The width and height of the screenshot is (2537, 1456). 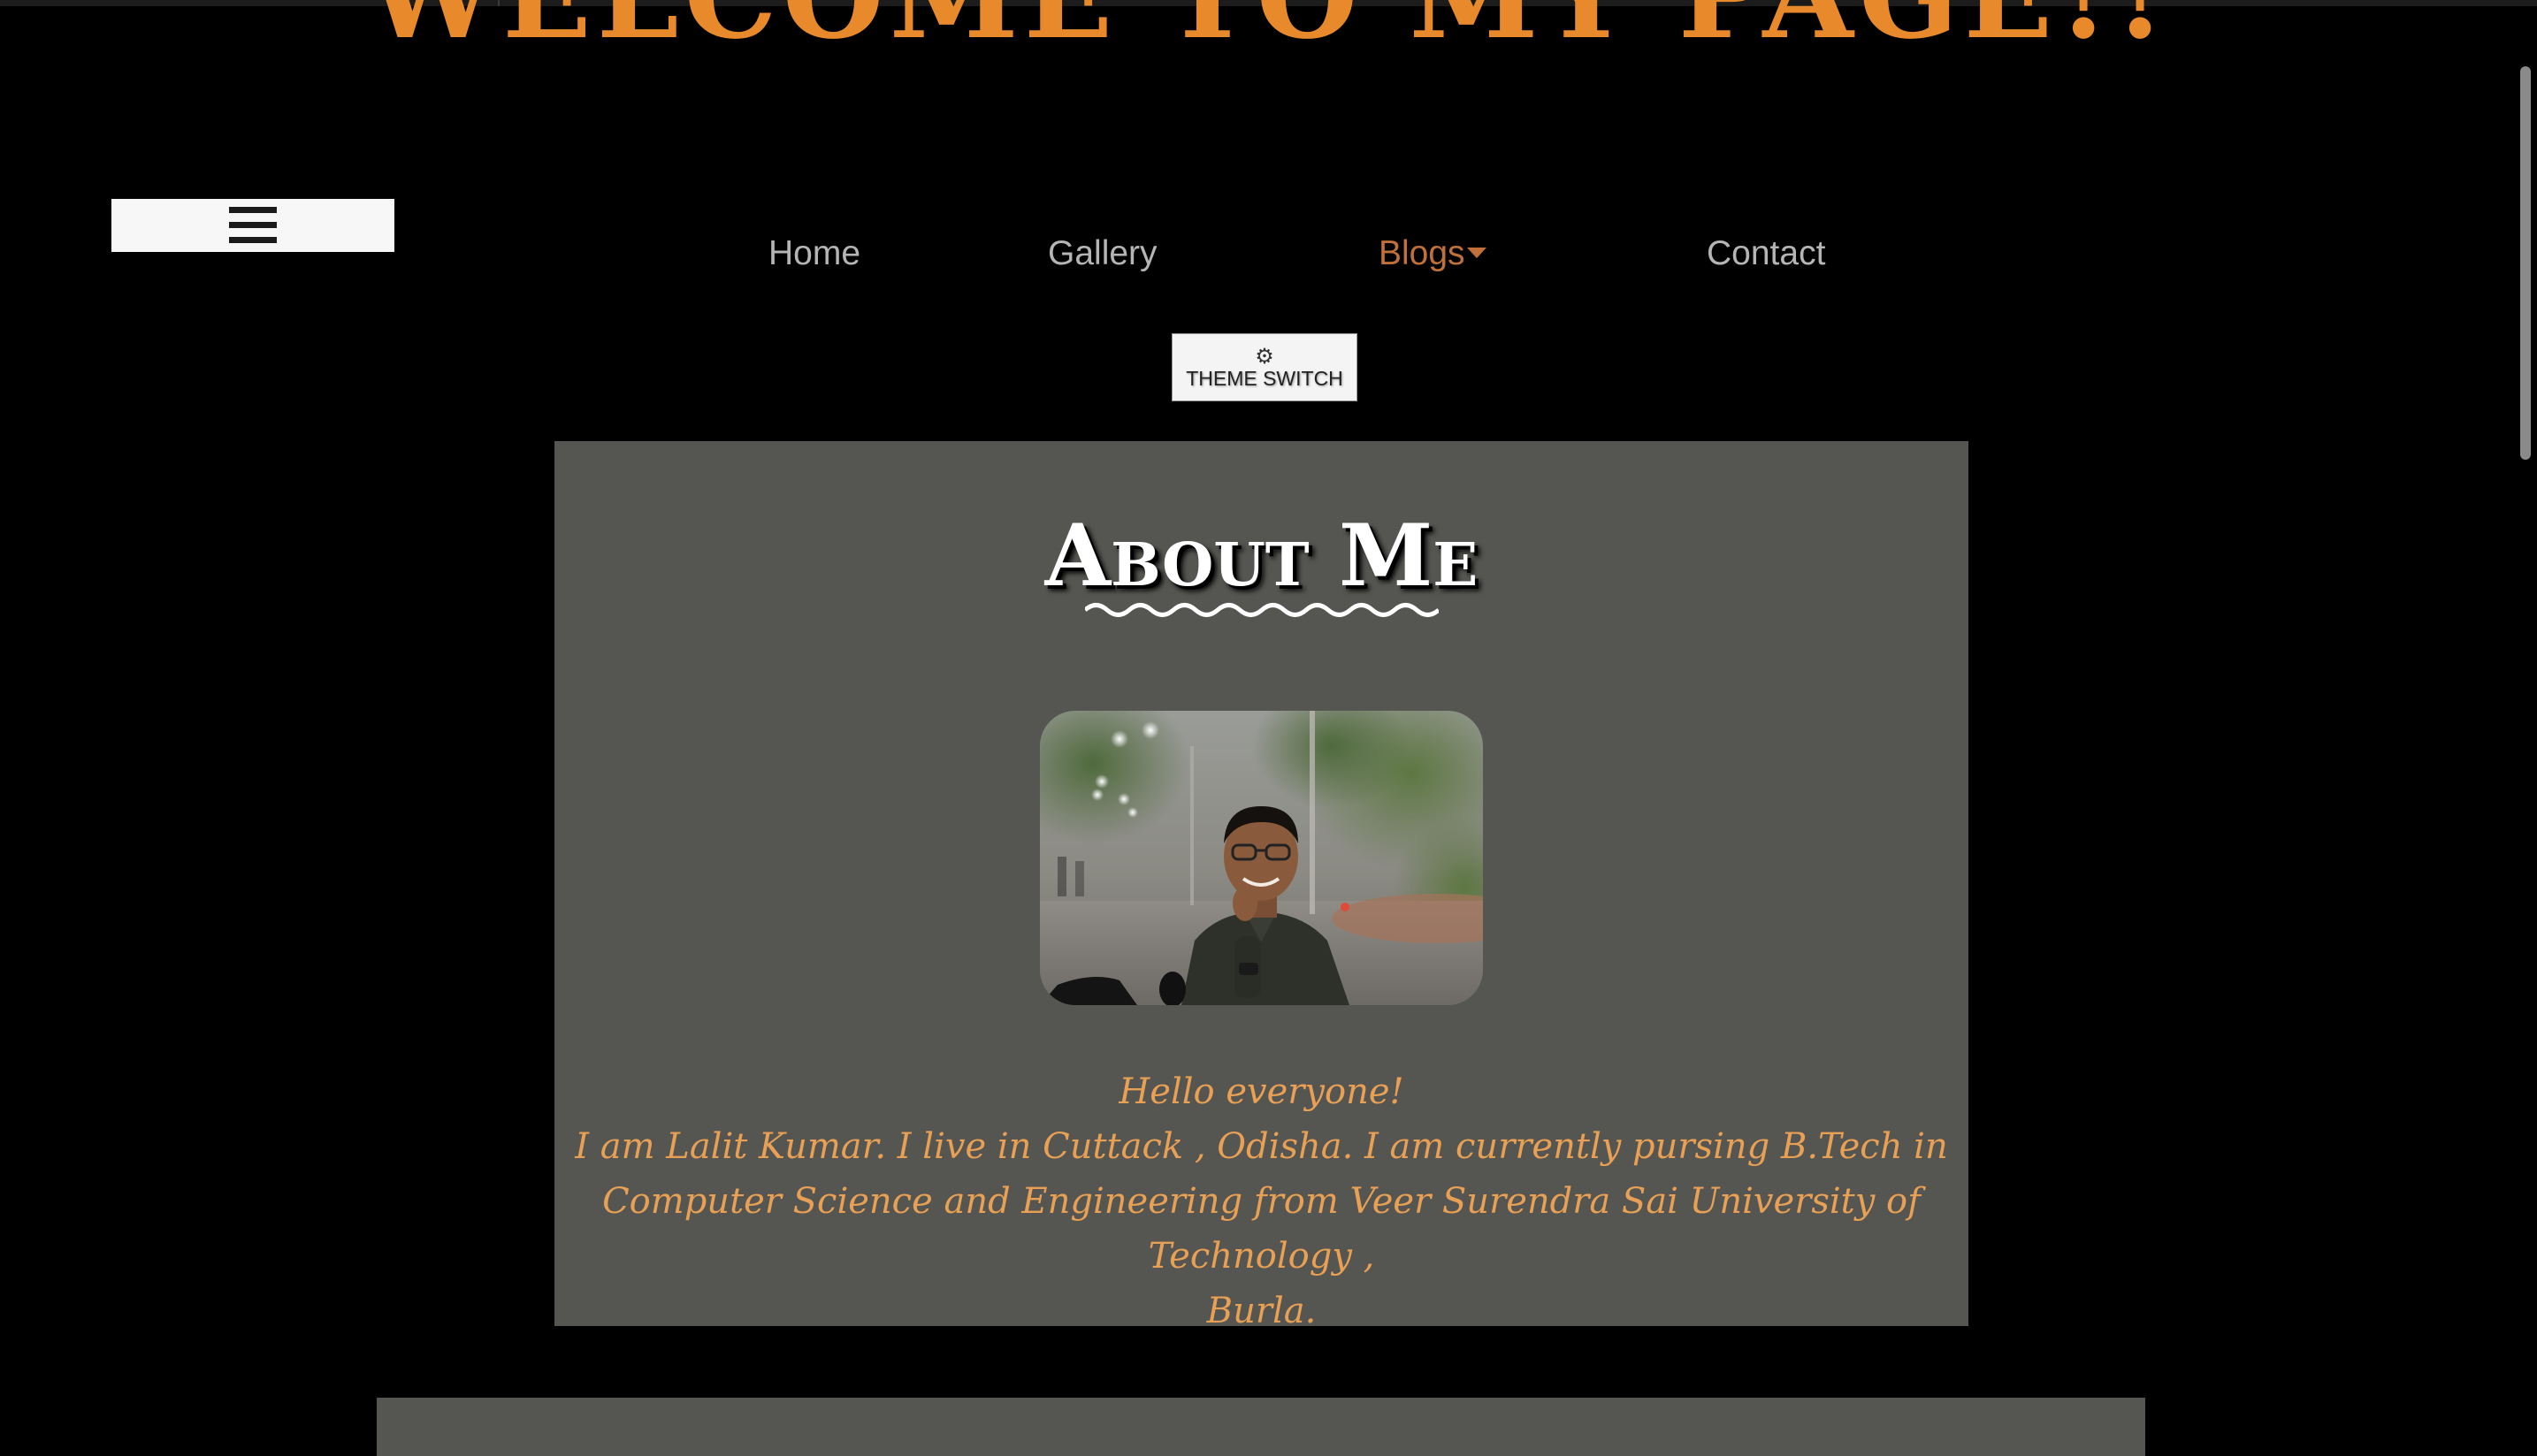 What do you see at coordinates (1261, 556) in the screenshot?
I see `about-title: About Me` at bounding box center [1261, 556].